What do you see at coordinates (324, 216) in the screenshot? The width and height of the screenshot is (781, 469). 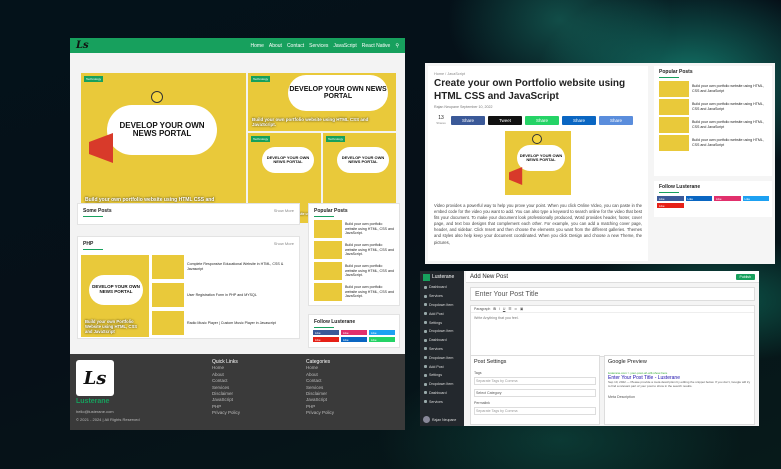 I see `divider` at bounding box center [324, 216].